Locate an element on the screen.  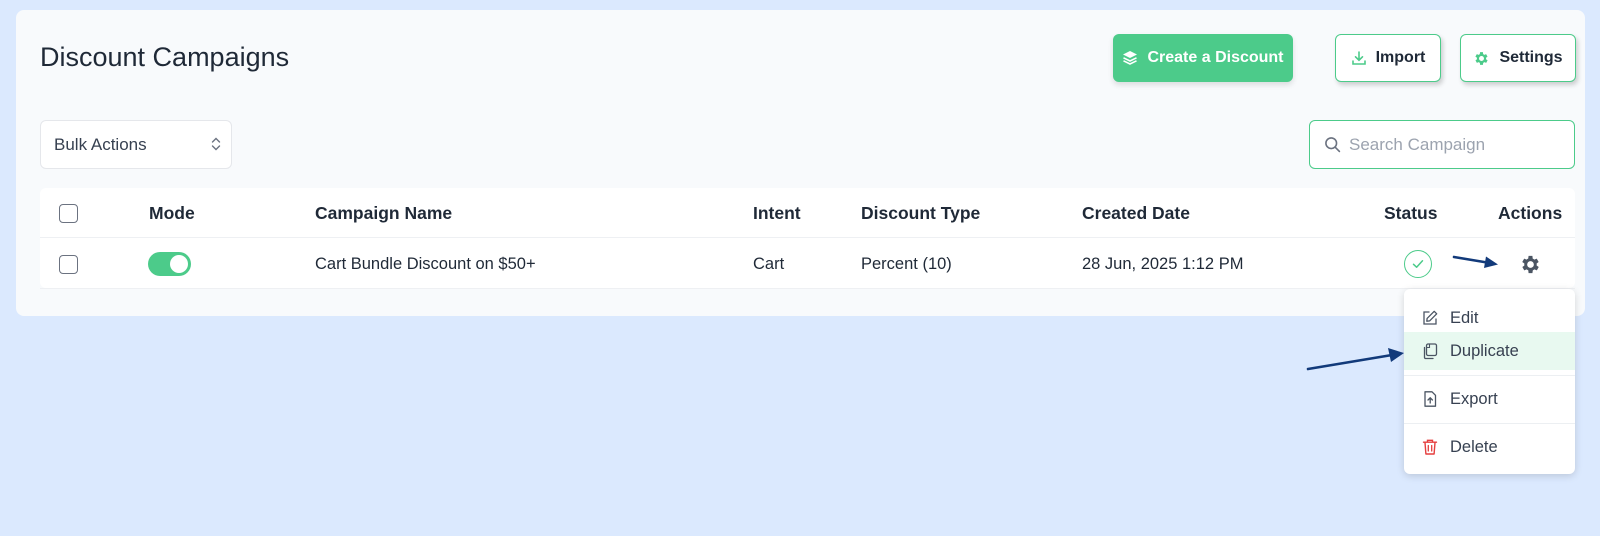
menu-item-export: Export is located at coordinates (1489, 399).